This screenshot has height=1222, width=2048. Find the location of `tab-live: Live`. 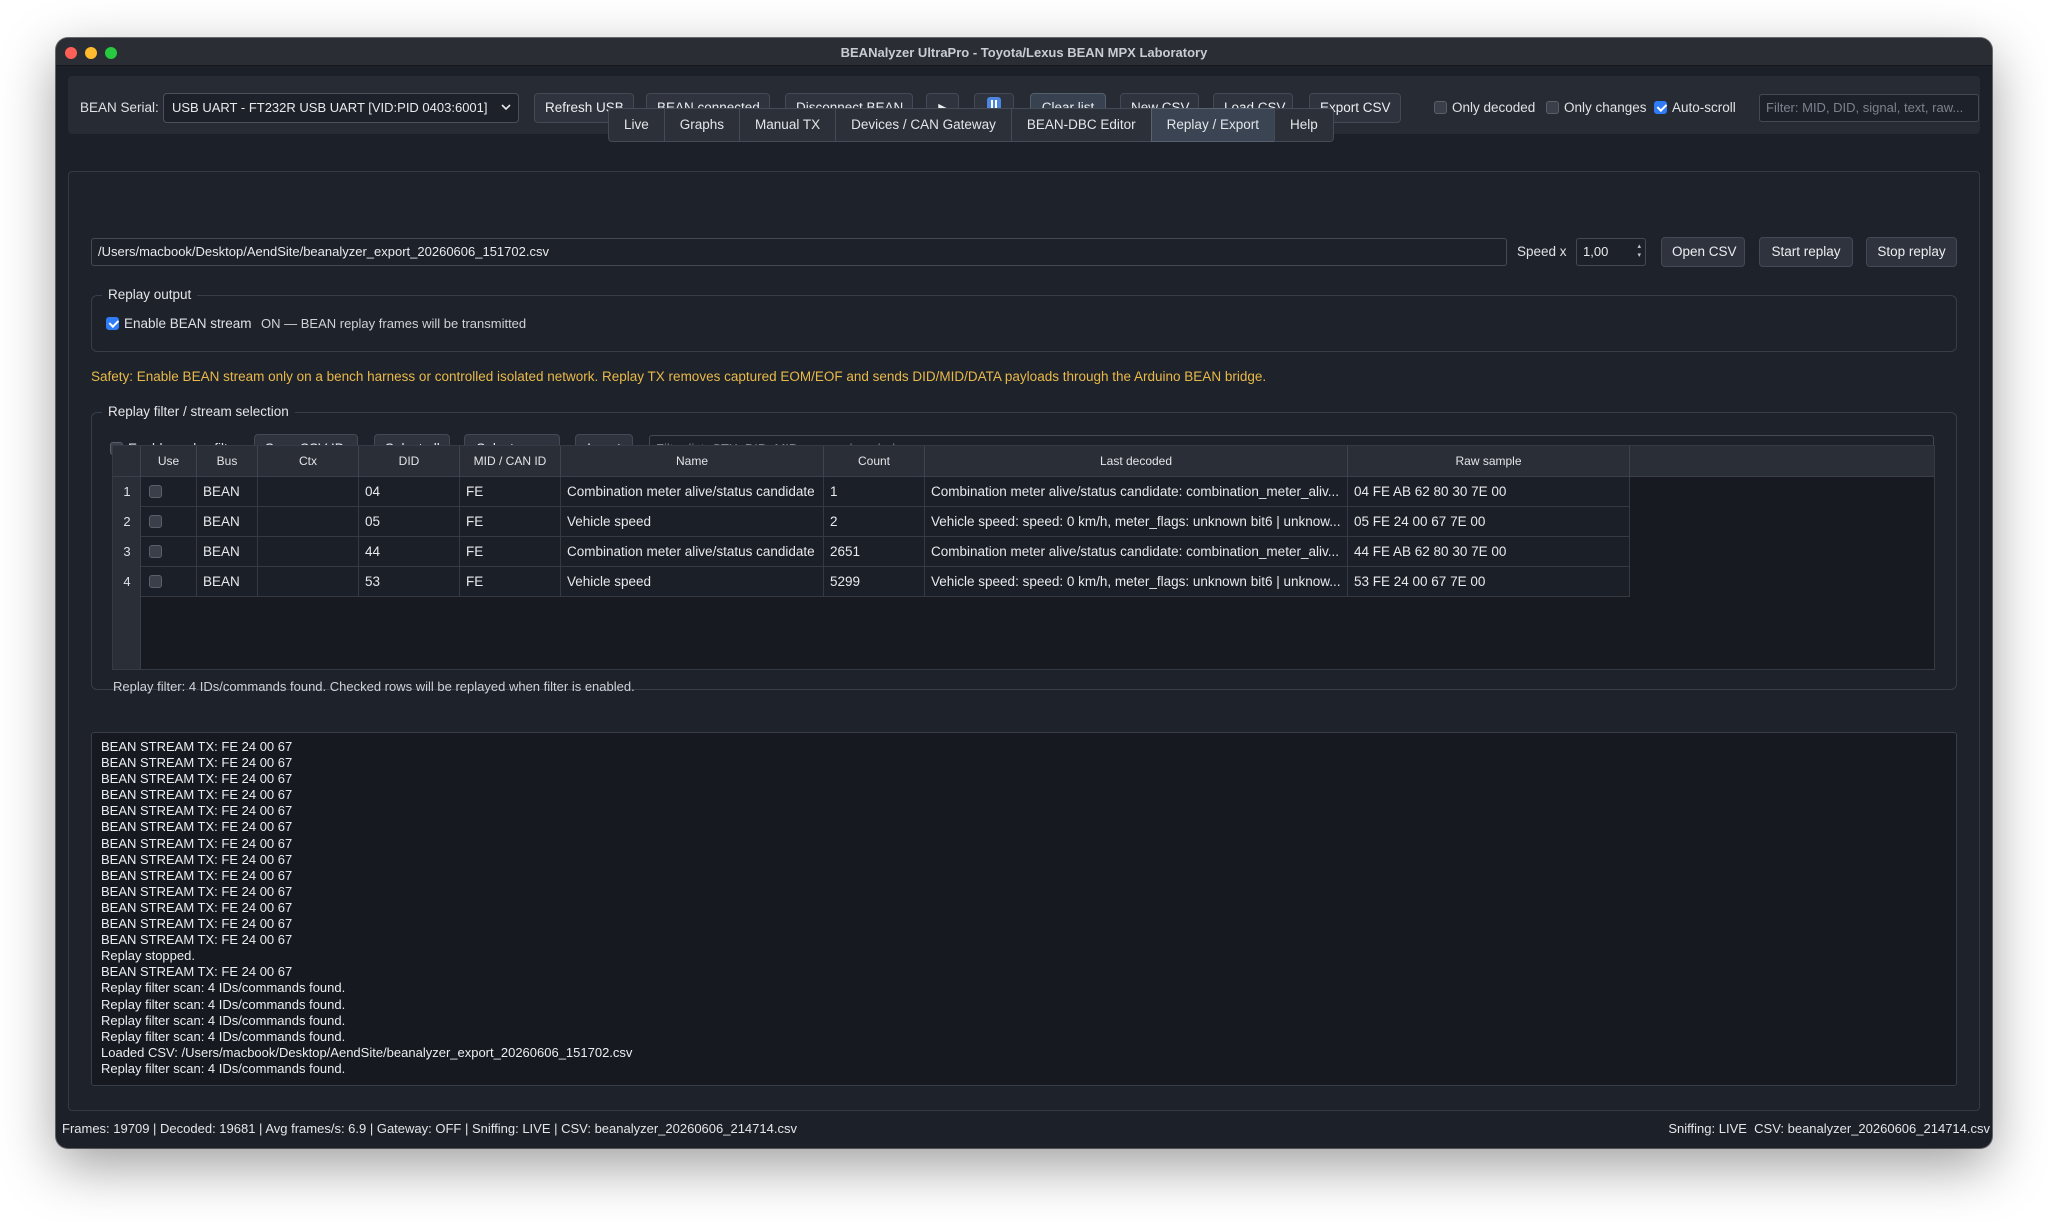

tab-live: Live is located at coordinates (636, 125).